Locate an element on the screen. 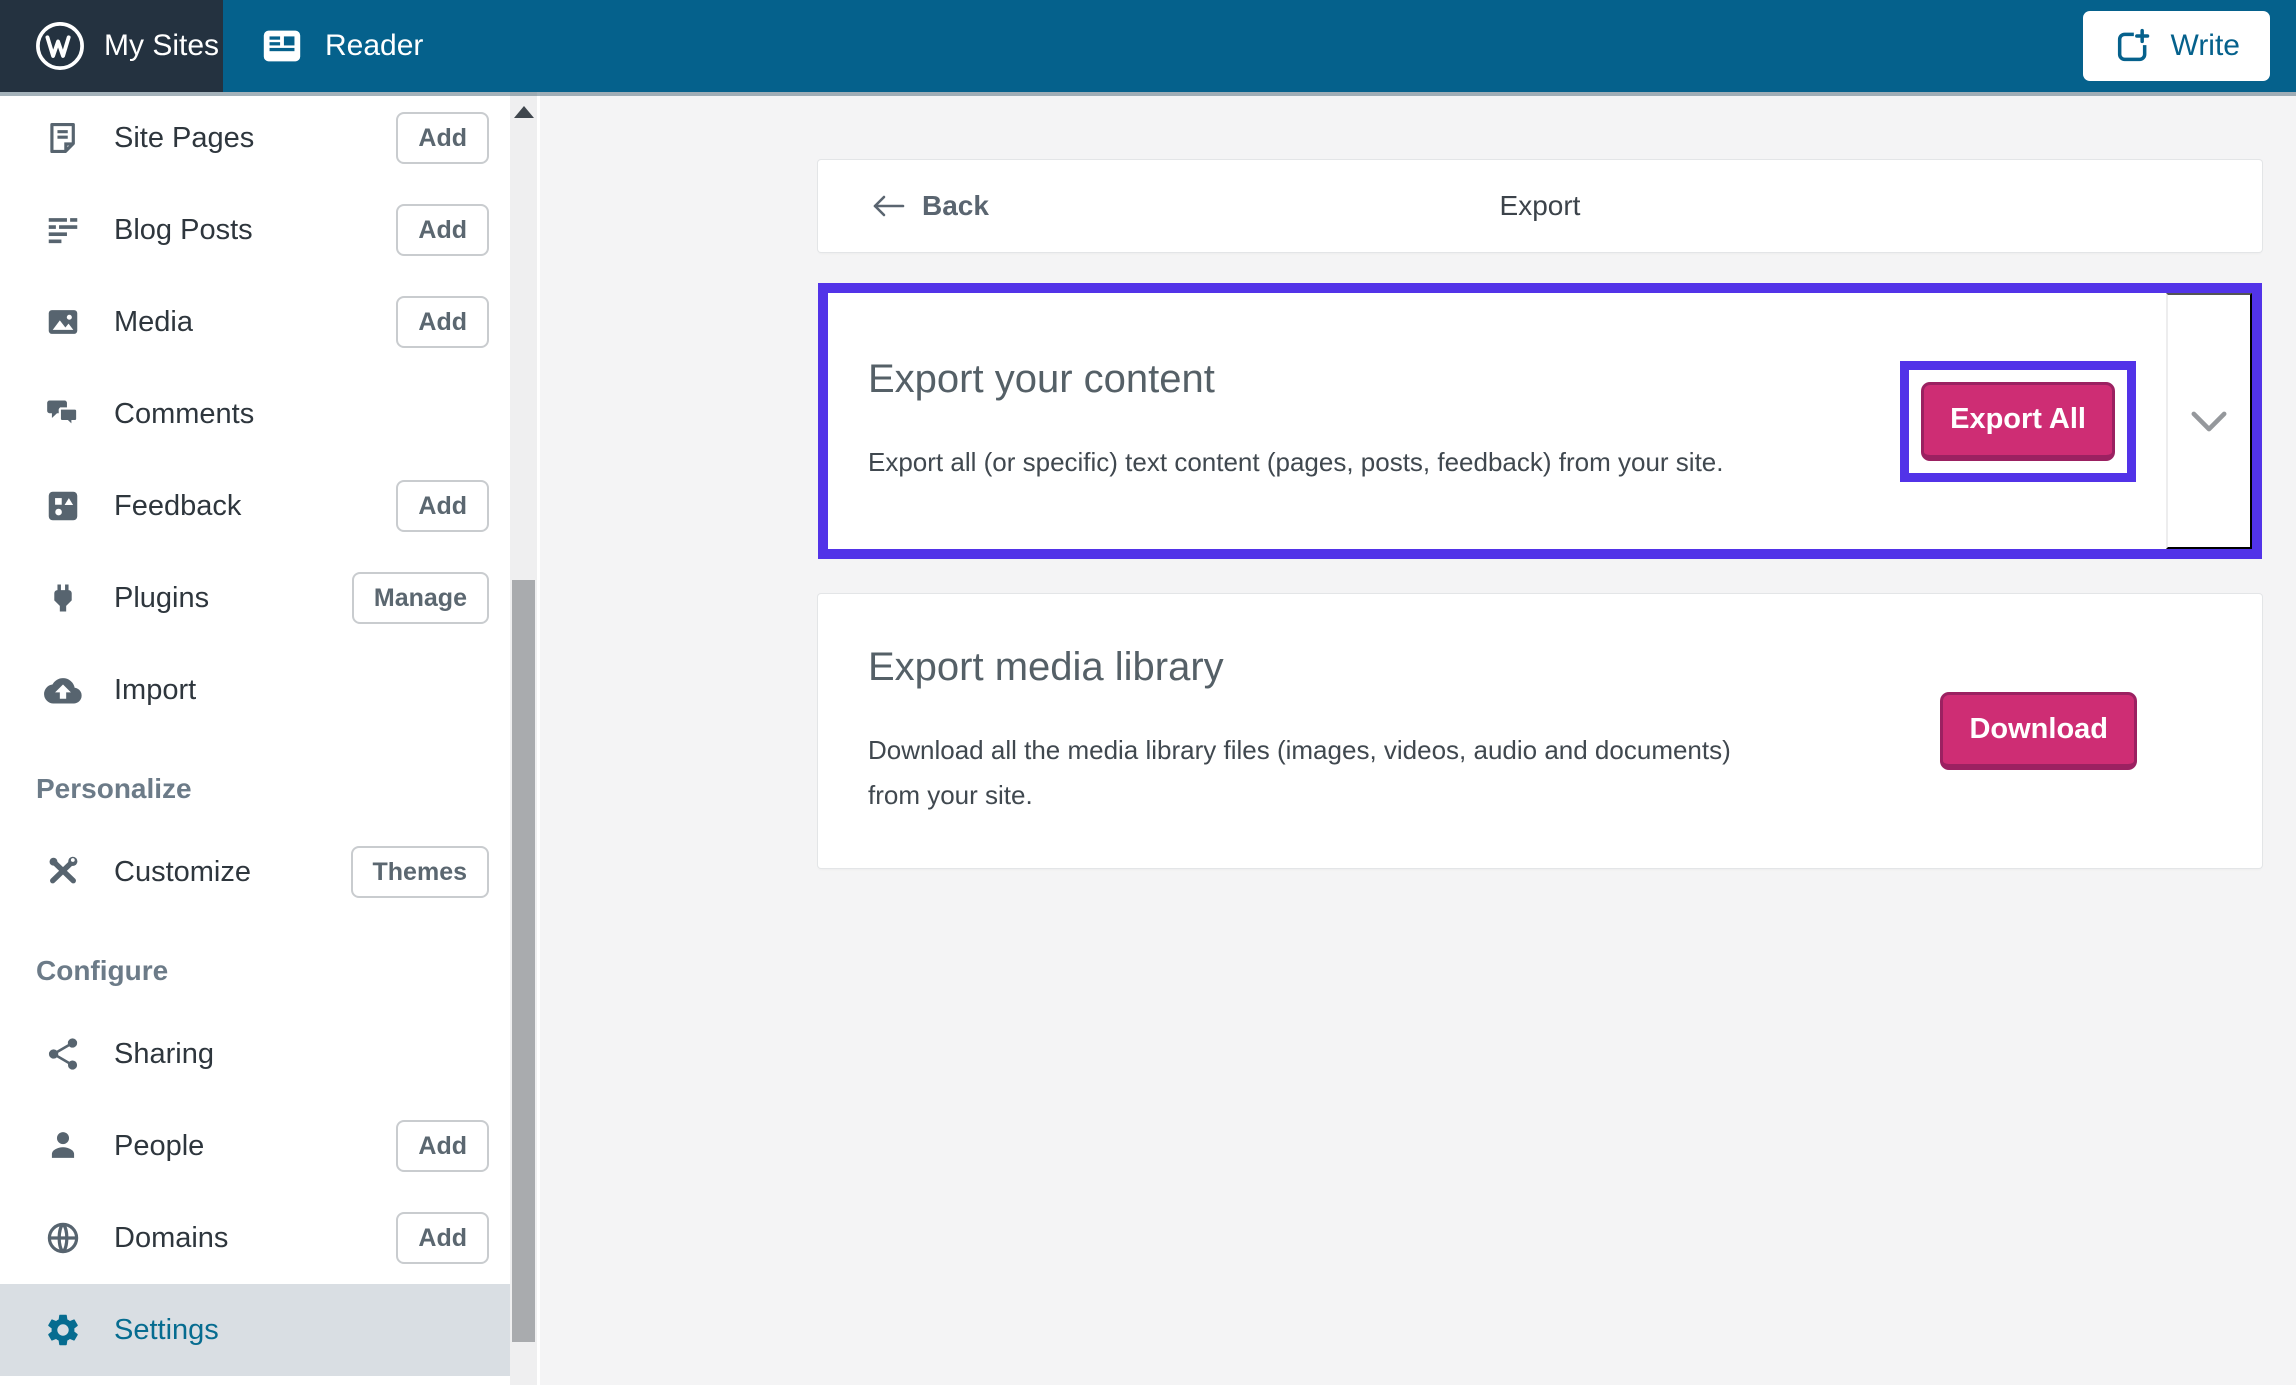 Image resolution: width=2296 pixels, height=1385 pixels. themes-button: Themes is located at coordinates (419, 872).